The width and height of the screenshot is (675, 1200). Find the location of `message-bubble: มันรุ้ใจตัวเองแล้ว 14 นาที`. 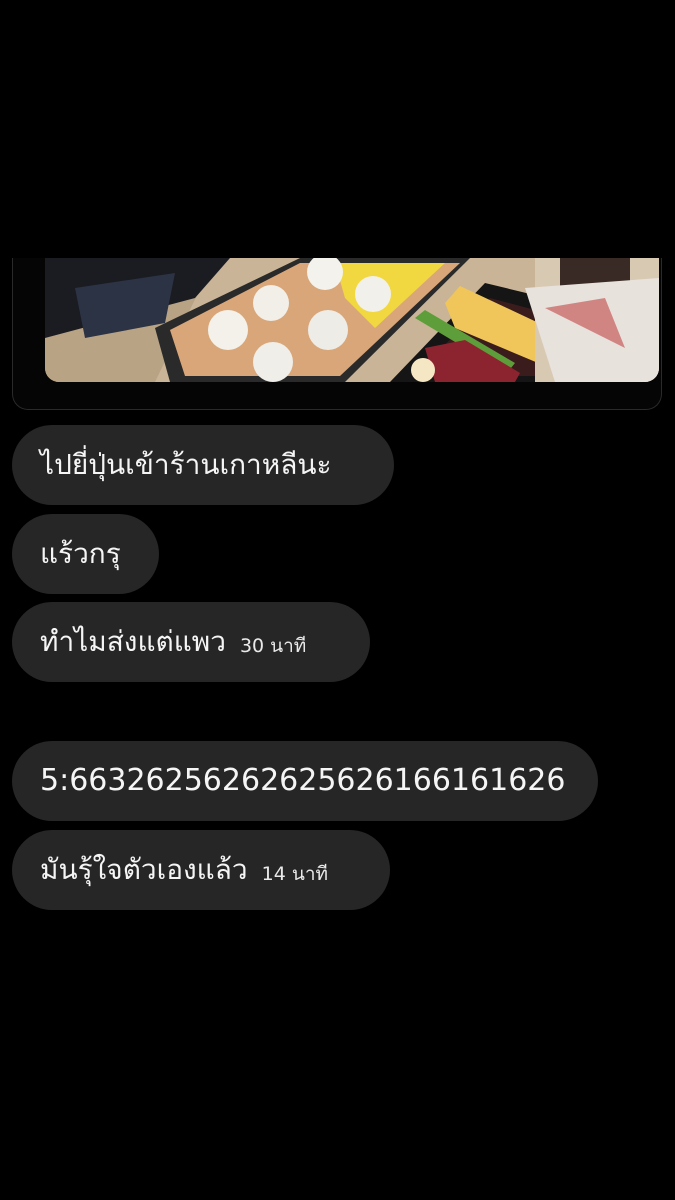

message-bubble: มันรุ้ใจตัวเองแล้ว 14 นาที is located at coordinates (201, 870).